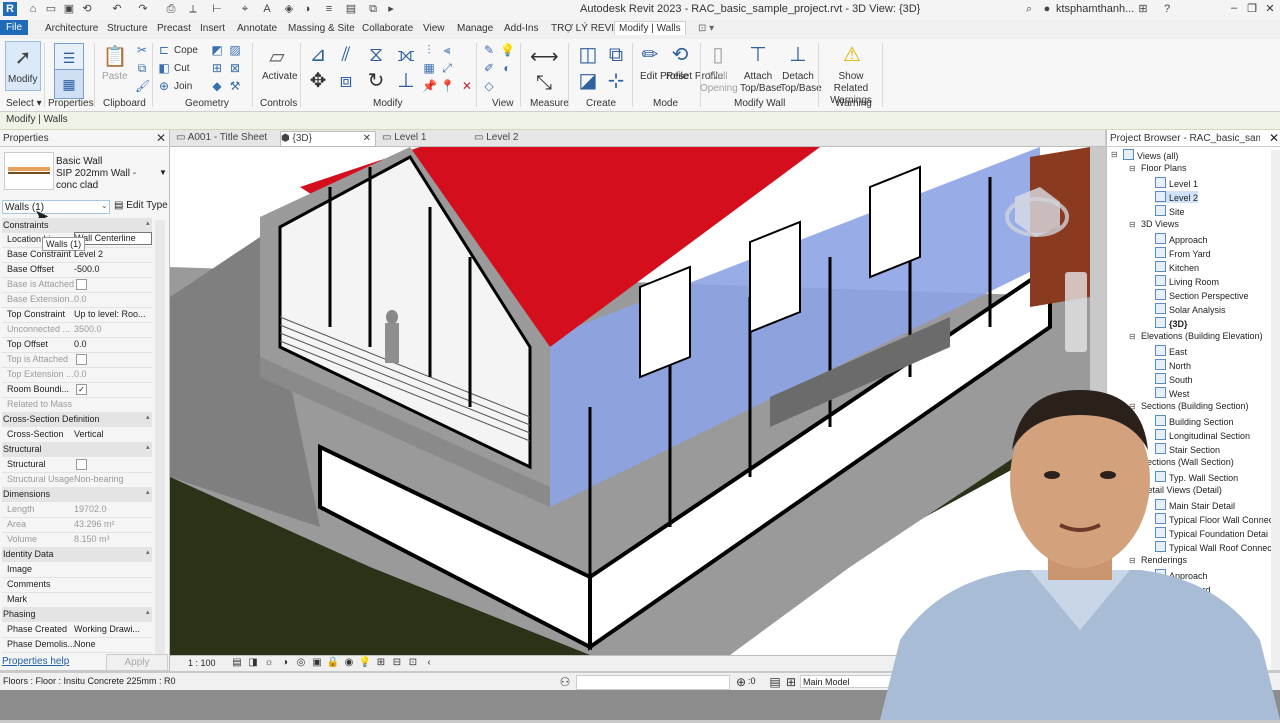 The width and height of the screenshot is (1280, 723). I want to click on prop-structural: Structural, so click(77, 465).